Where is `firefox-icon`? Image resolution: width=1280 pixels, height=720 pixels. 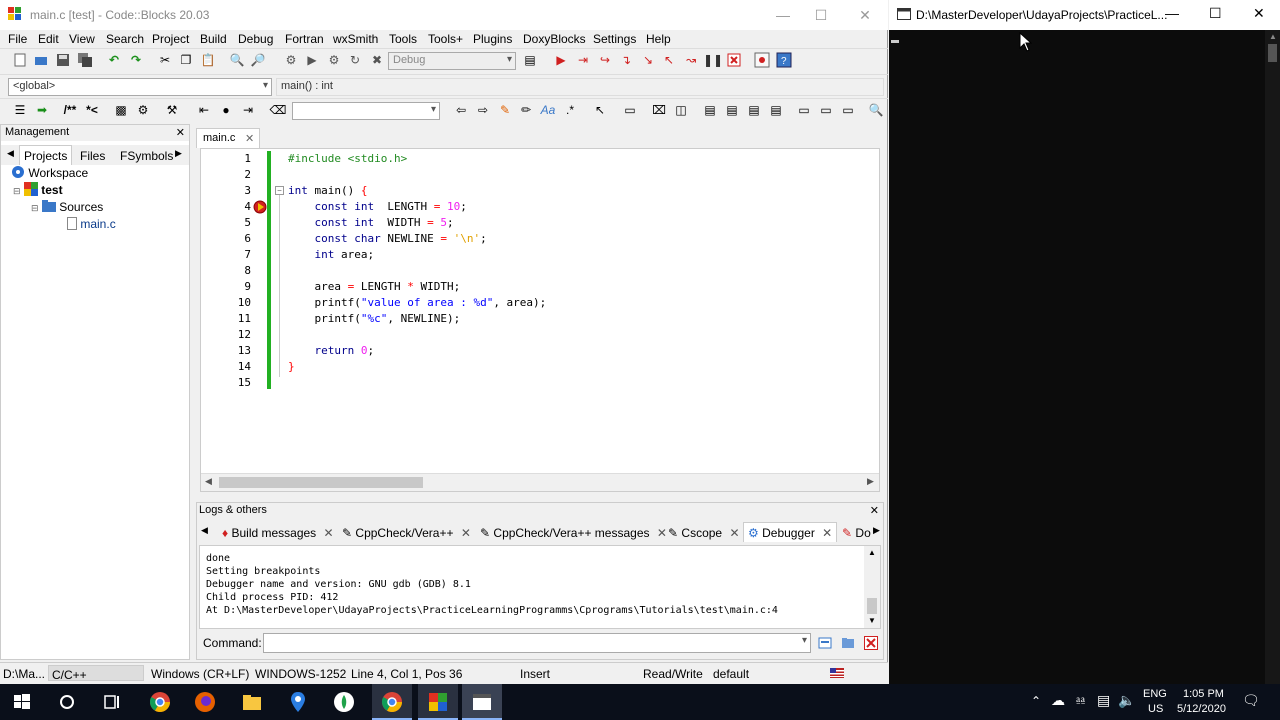 firefox-icon is located at coordinates (205, 702).